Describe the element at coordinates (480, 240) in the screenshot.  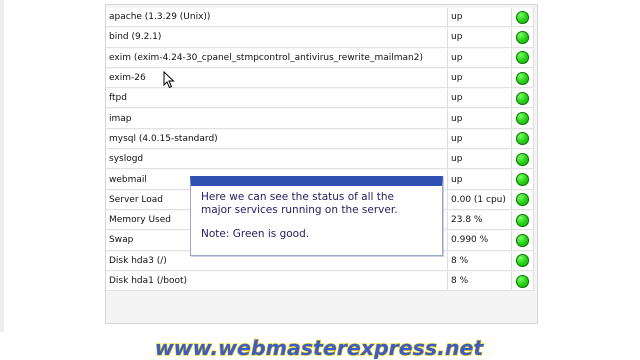
I see `service-status: 0.990 %` at that location.